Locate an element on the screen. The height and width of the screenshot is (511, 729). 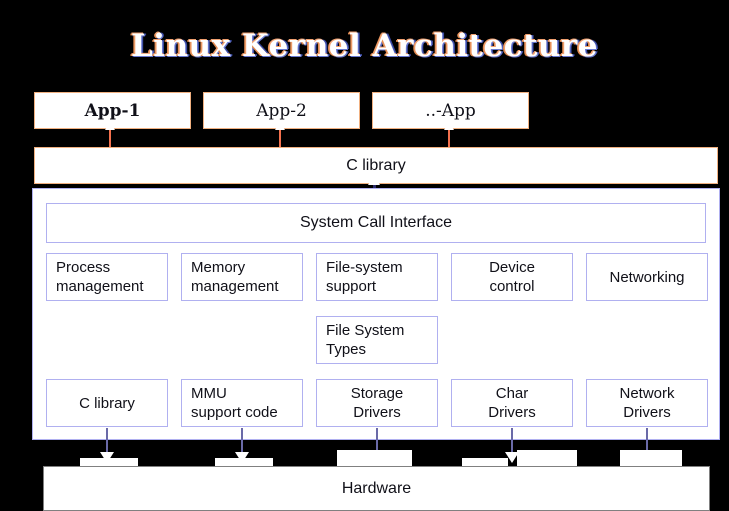
kernel-box-storage-drivers: Storage Drivers is located at coordinates (377, 403).